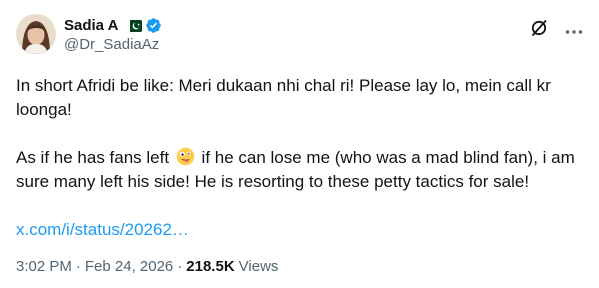 The image size is (599, 288). What do you see at coordinates (91, 25) in the screenshot?
I see `author-display-name: Sadia A` at bounding box center [91, 25].